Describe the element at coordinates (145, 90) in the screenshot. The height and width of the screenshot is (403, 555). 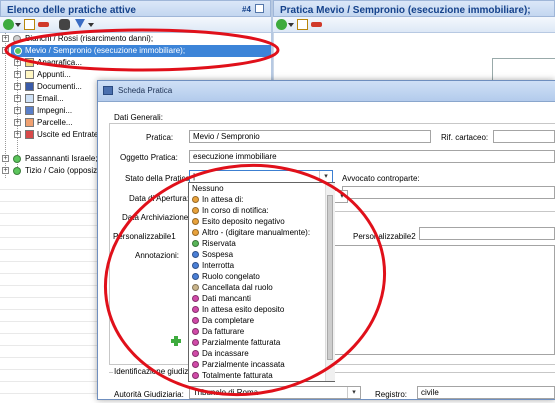
I see `dialog-title: Scheda Pratica` at that location.